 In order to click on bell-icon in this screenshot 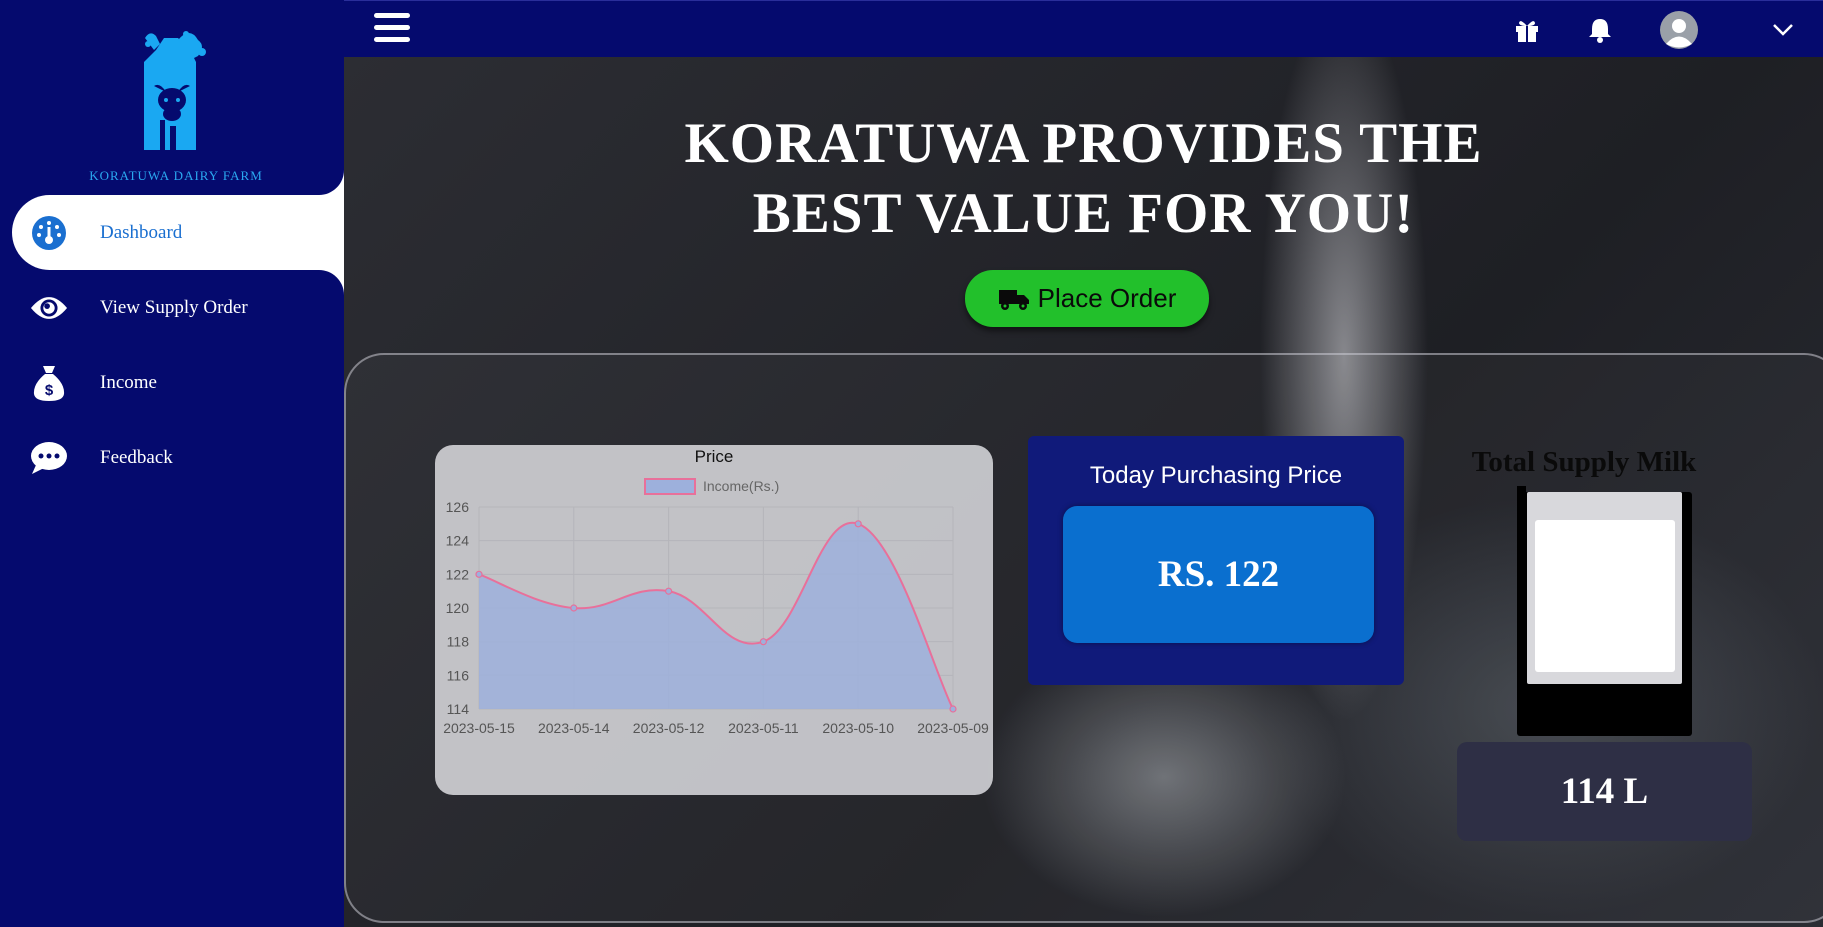, I will do `click(1600, 30)`.